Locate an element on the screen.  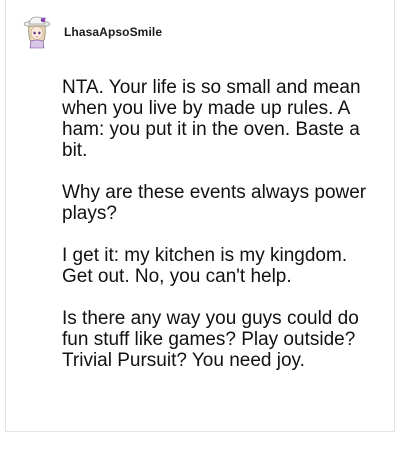
comment-header: LhasaApsoSmile is located at coordinates (92, 32).